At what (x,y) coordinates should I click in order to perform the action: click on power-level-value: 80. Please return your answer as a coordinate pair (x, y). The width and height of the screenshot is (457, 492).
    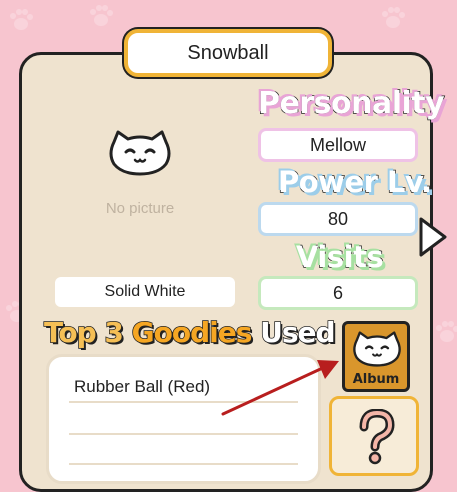
    Looking at the image, I should click on (338, 219).